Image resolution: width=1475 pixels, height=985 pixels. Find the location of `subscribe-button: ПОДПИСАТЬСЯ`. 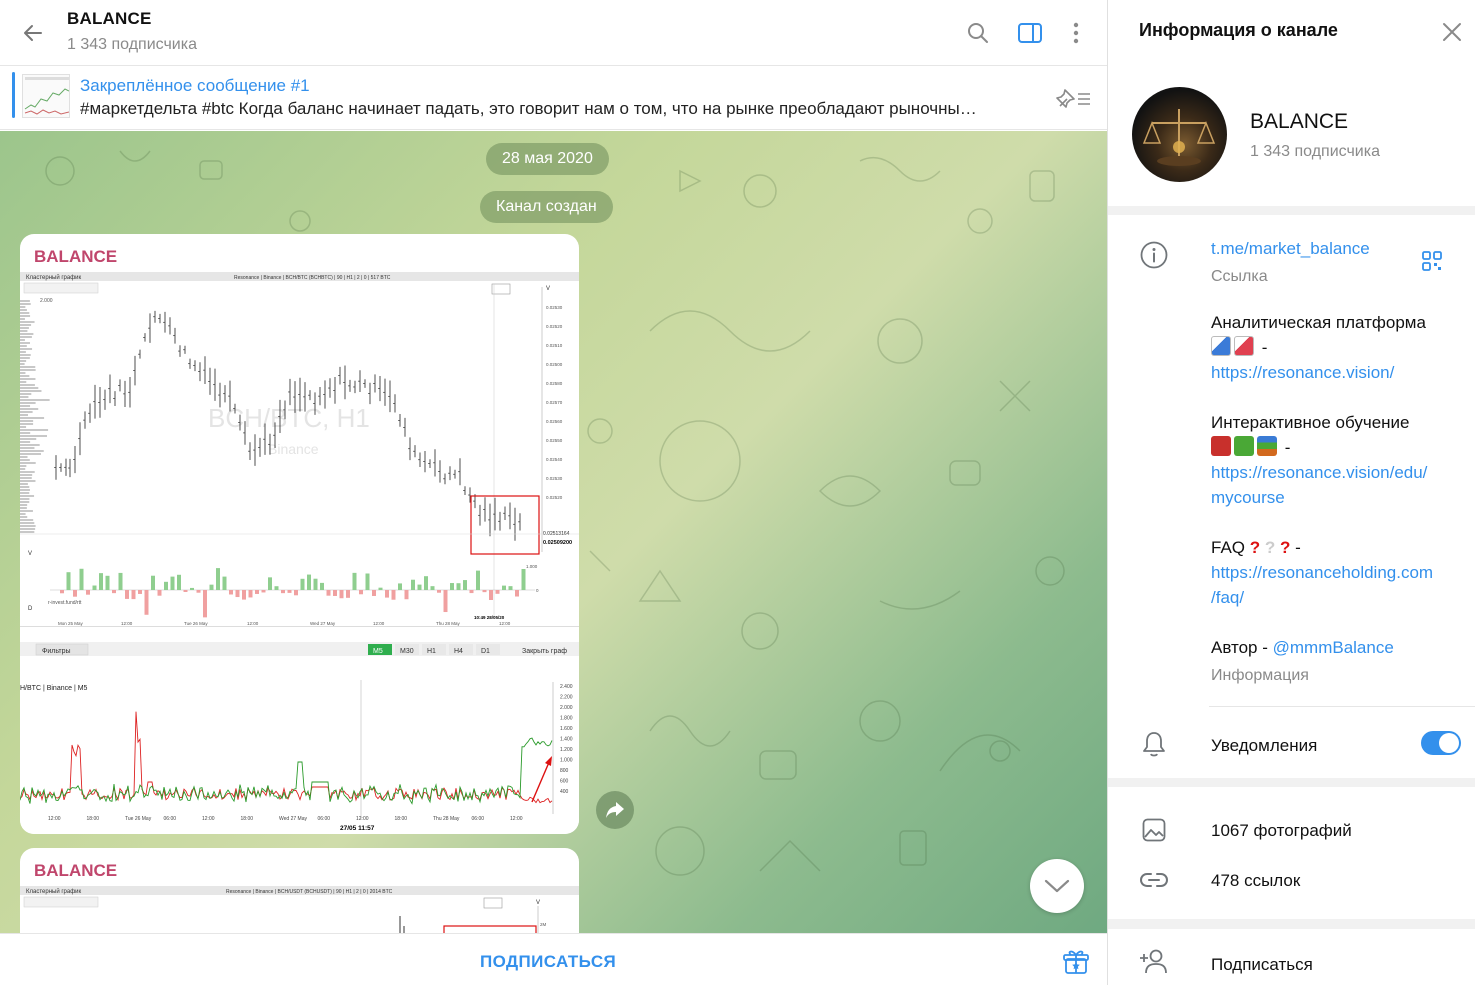

subscribe-button: ПОДПИСАТЬСЯ is located at coordinates (548, 962).